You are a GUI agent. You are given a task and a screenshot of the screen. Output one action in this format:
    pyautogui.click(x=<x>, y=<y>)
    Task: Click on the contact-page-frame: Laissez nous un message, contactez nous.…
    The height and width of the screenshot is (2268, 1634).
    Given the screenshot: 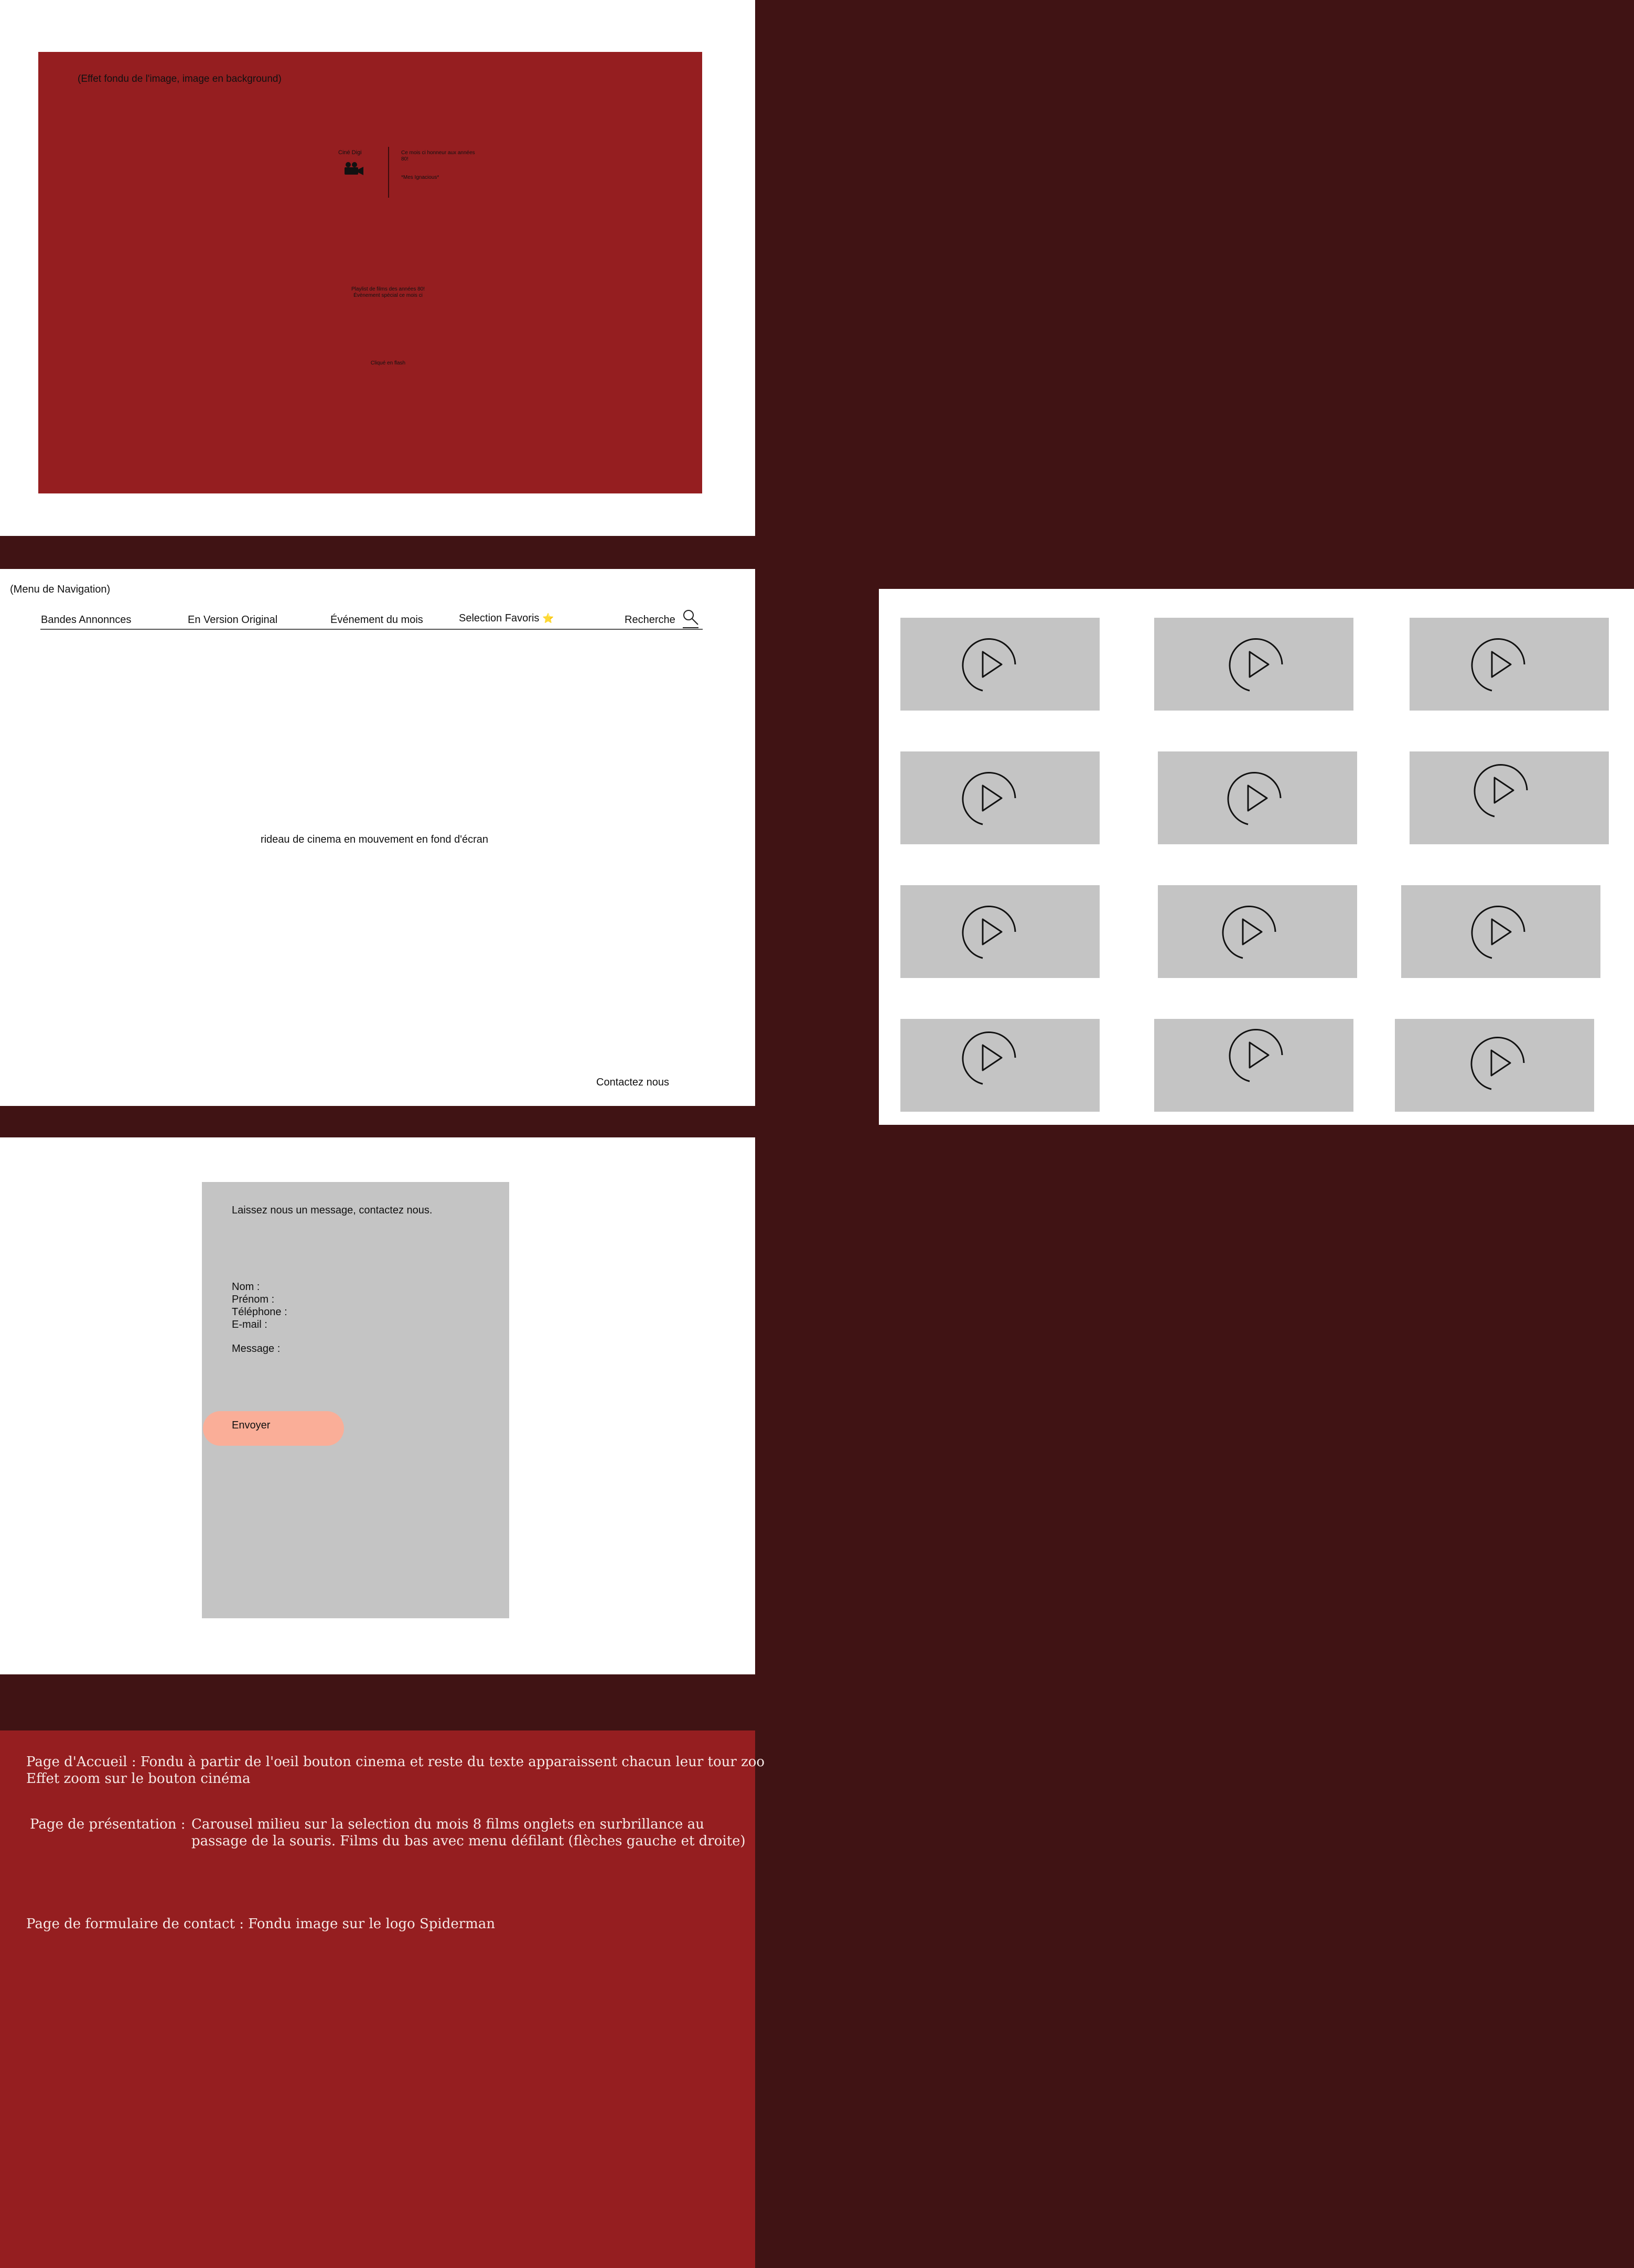 What is the action you would take?
    pyautogui.click(x=378, y=1405)
    